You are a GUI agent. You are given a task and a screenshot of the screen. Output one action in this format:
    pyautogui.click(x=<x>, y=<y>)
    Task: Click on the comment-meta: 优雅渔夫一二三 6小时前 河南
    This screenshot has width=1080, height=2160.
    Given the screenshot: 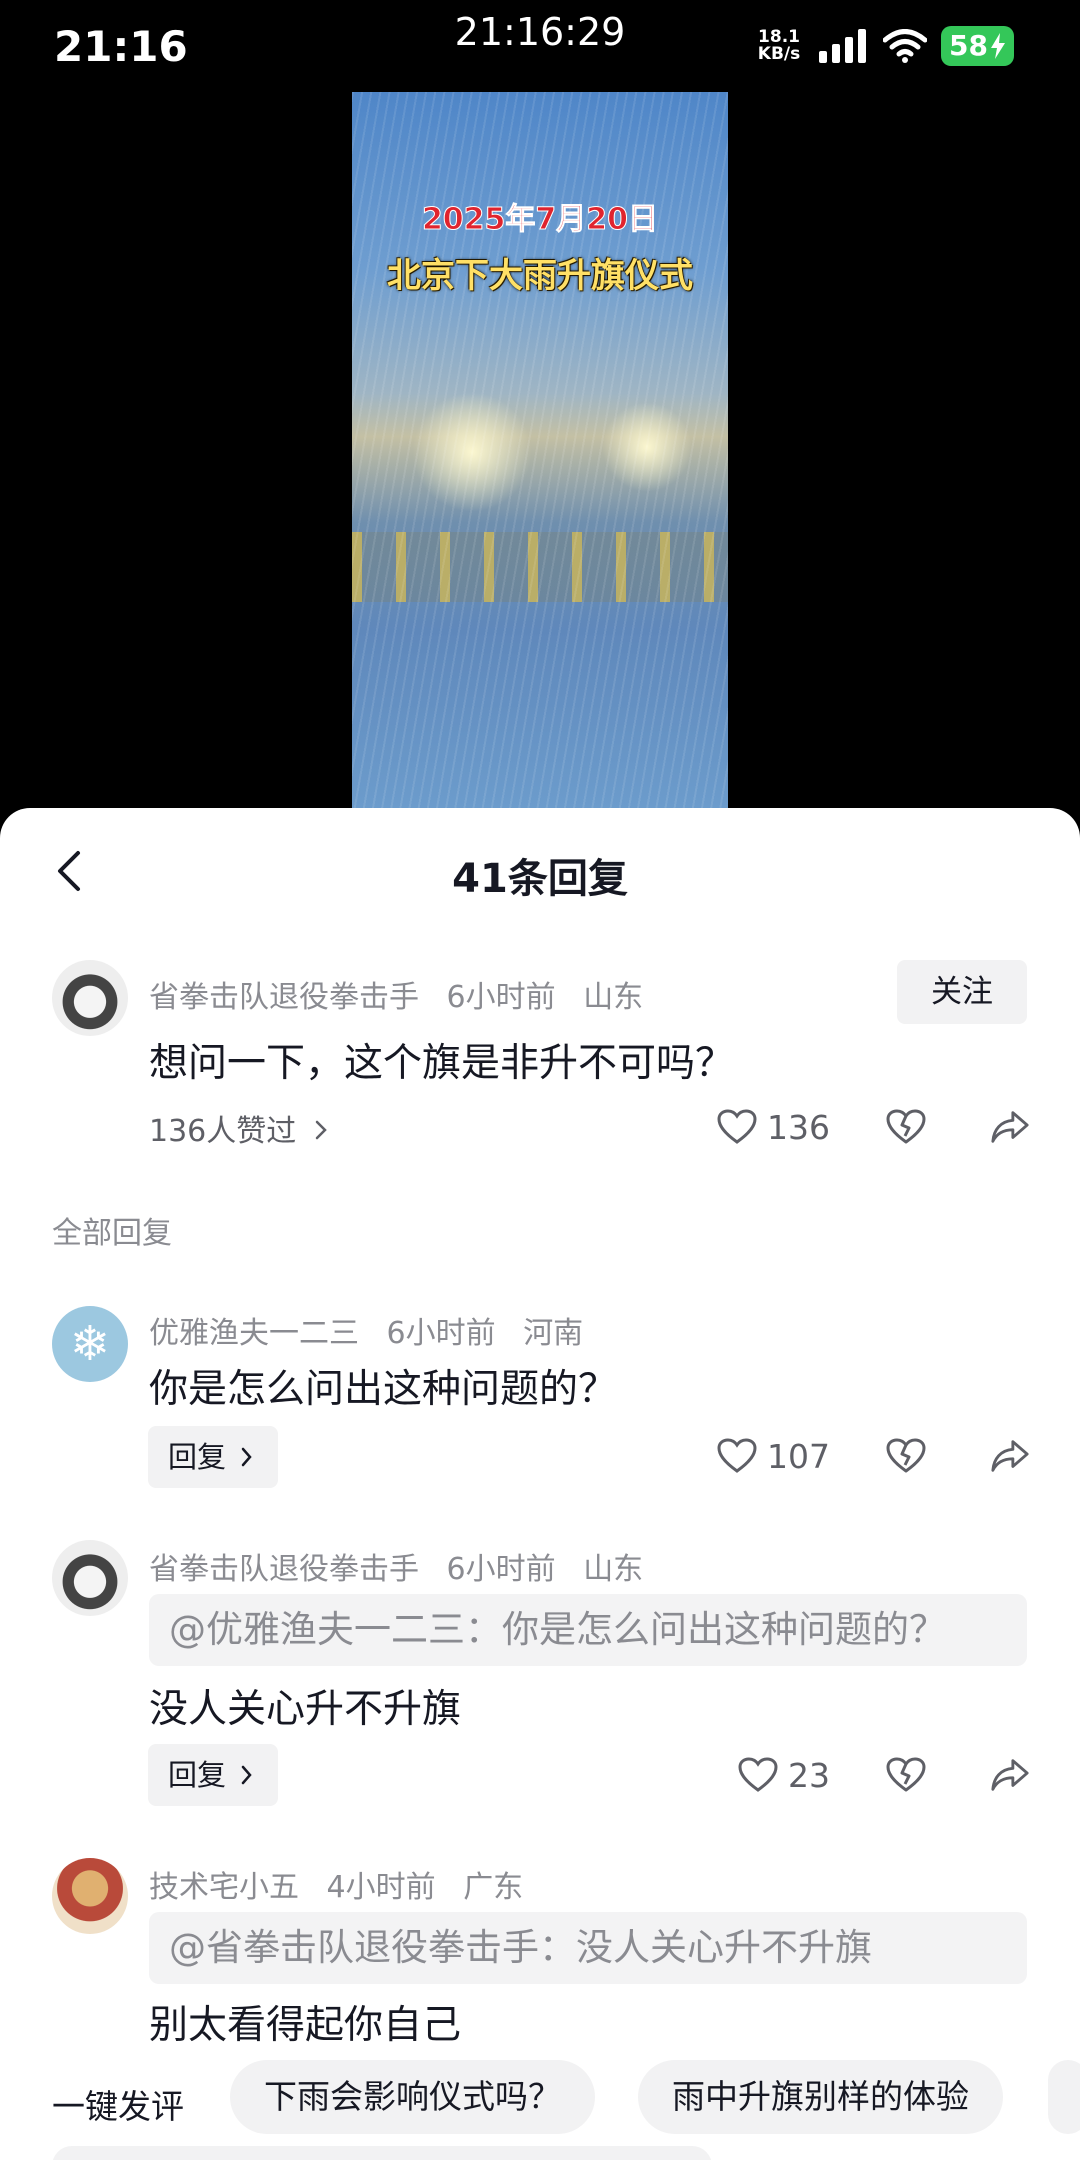 What is the action you would take?
    pyautogui.click(x=375, y=1330)
    